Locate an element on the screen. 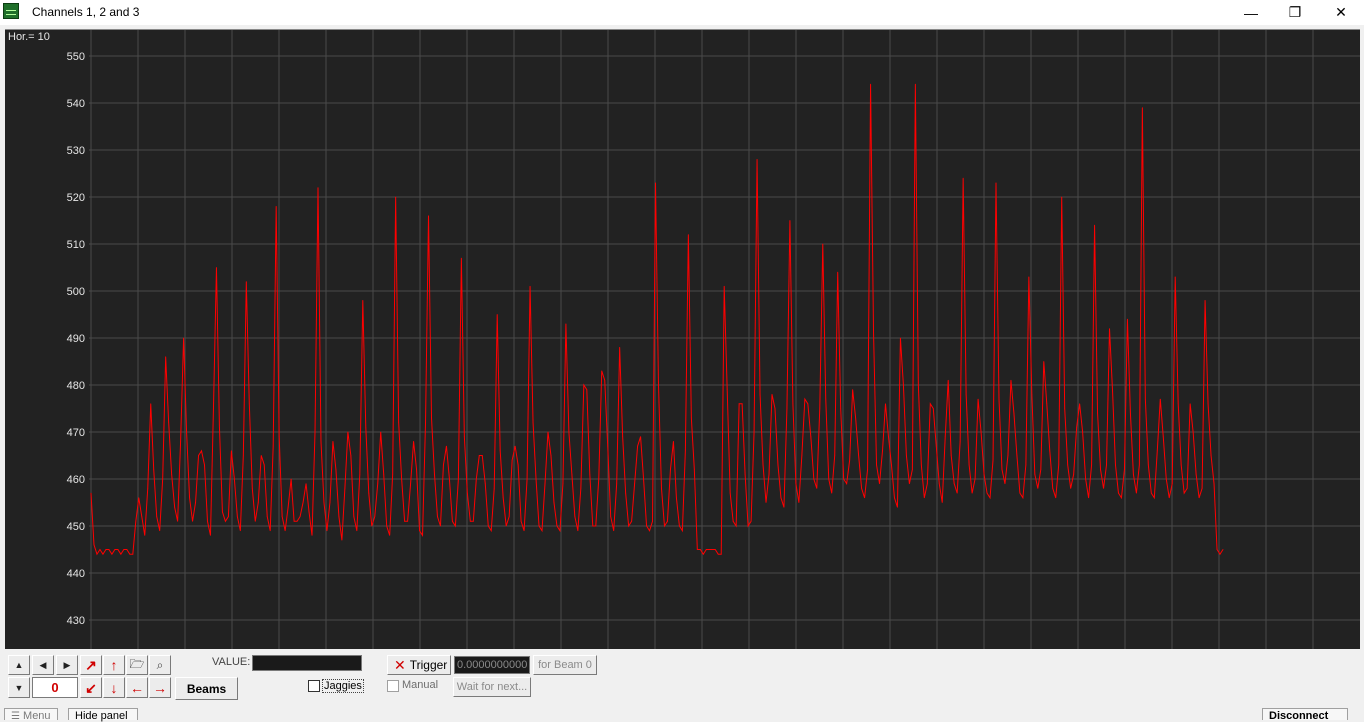 This screenshot has height=722, width=1364. hide-panel-button: Hide panel is located at coordinates (103, 715).